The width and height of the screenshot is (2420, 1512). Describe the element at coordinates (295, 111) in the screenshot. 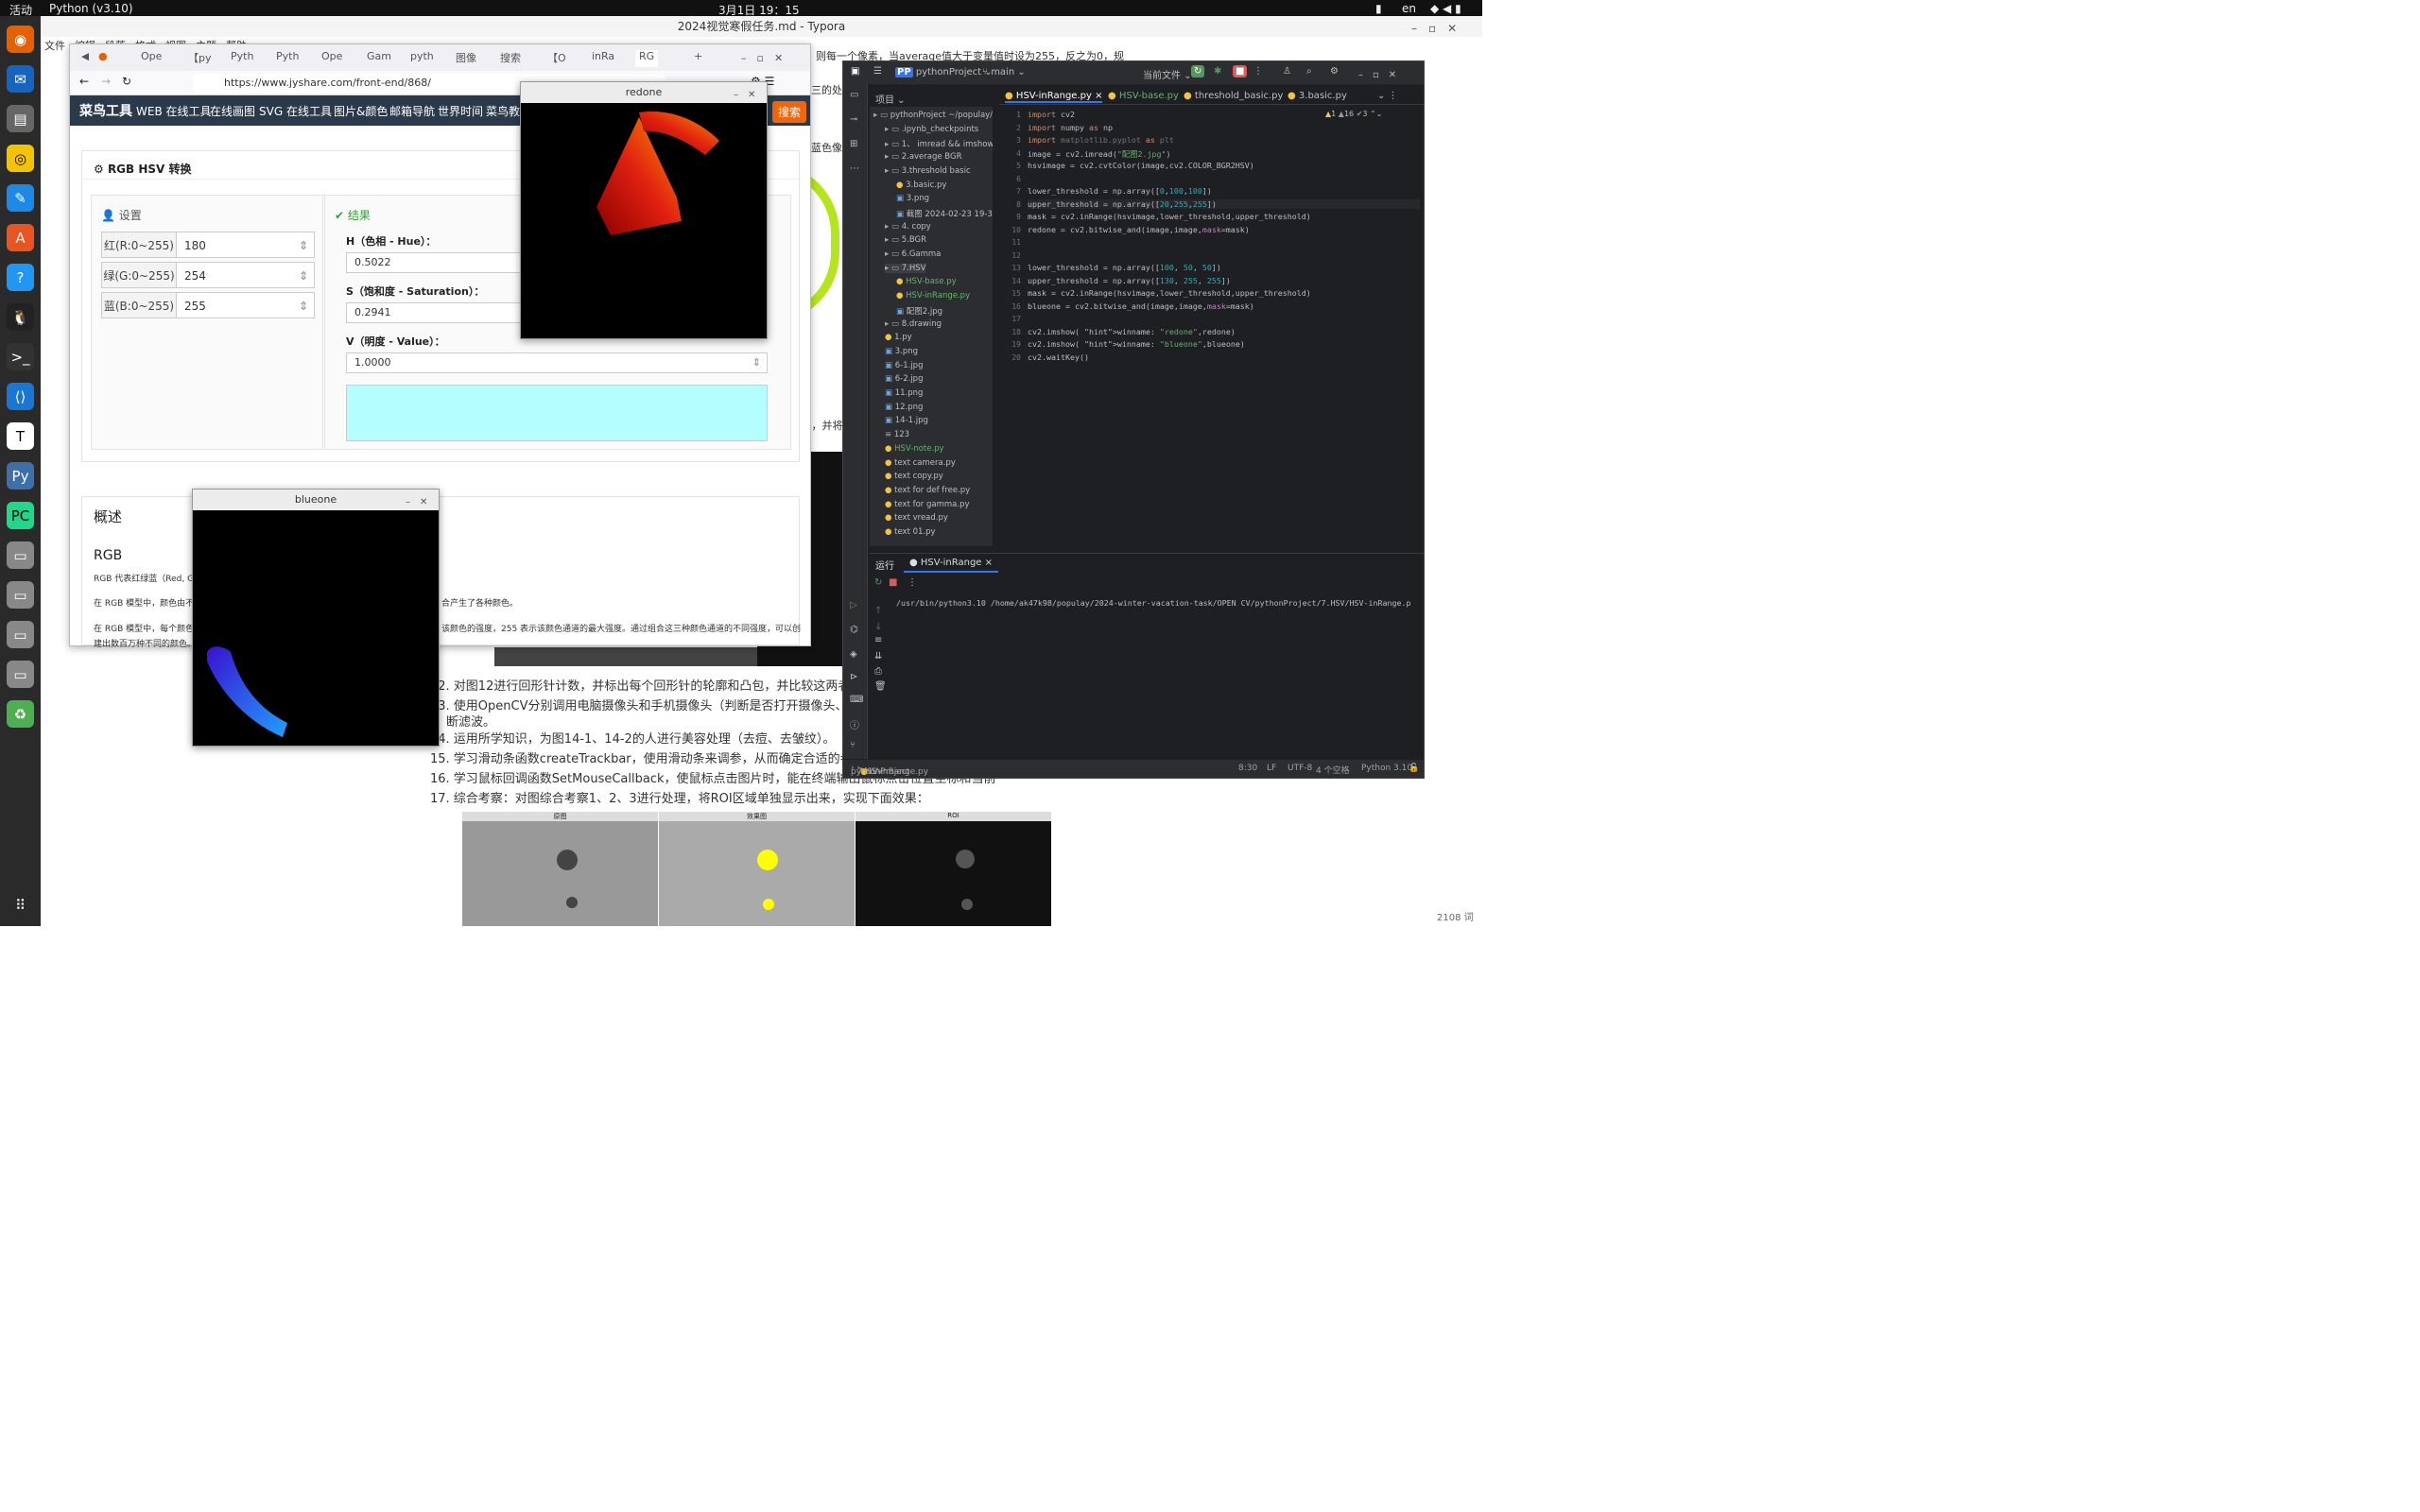

I see `site-nav-item: SVG 在线工具` at that location.